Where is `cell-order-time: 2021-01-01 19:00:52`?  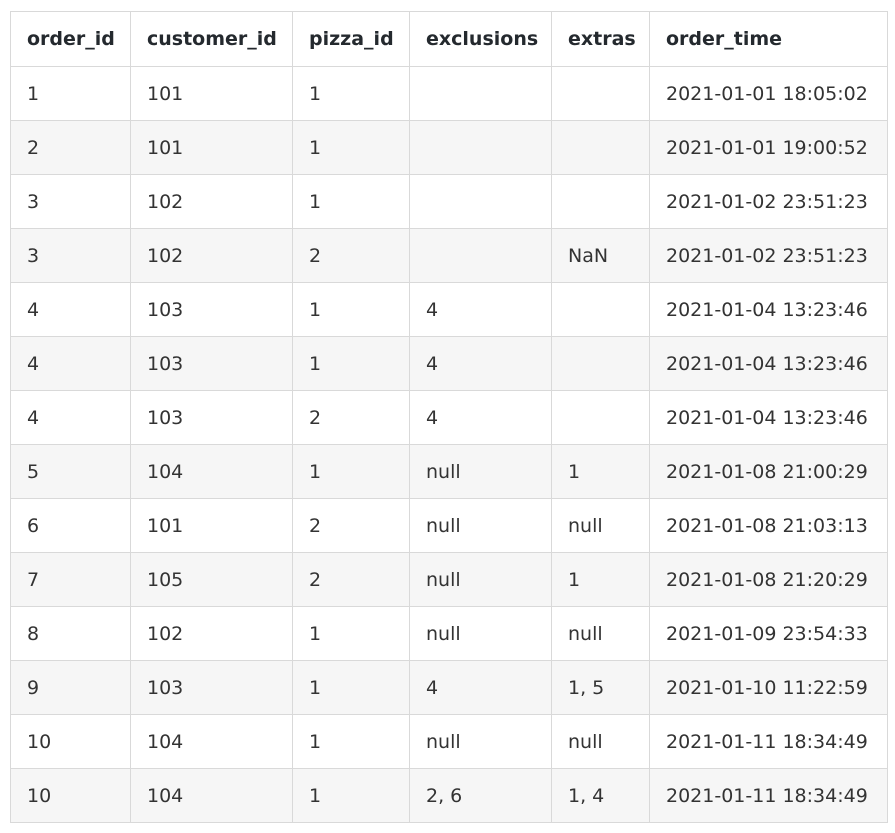
cell-order-time: 2021-01-01 19:00:52 is located at coordinates (768, 147).